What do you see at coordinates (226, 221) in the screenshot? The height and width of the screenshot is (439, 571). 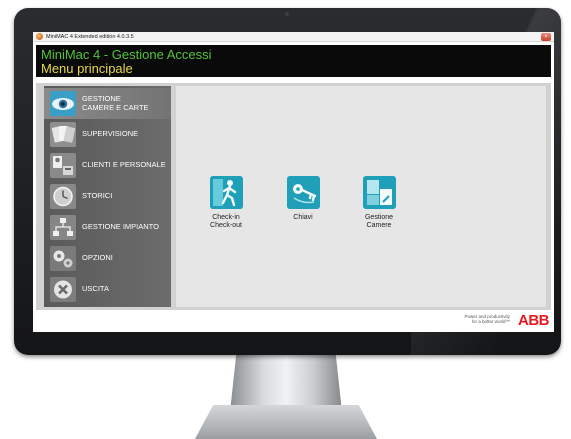 I see `tile-label: Check-in Check-out` at bounding box center [226, 221].